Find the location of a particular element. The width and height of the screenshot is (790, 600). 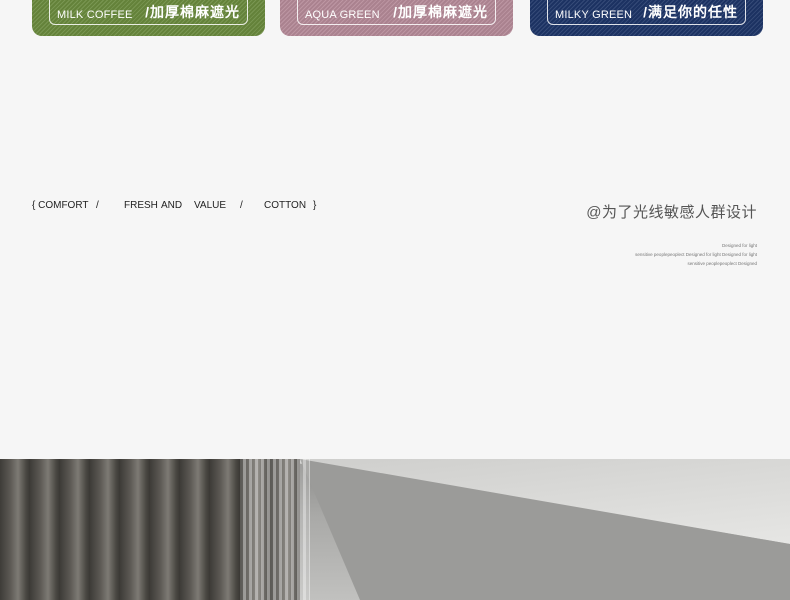

sheer-curtain is located at coordinates (275, 529).